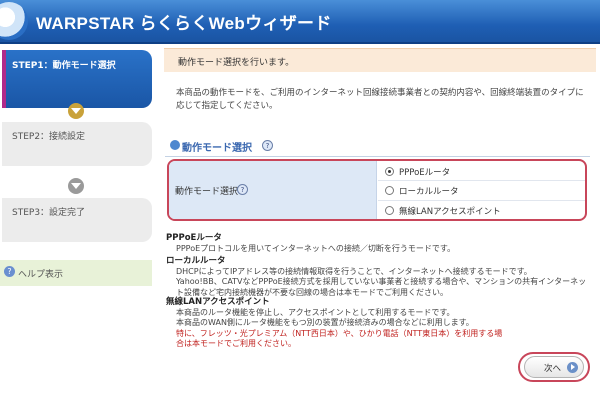 The height and width of the screenshot is (395, 600). What do you see at coordinates (236, 63) in the screenshot?
I see `page-title: 動作モード選択を行います。` at bounding box center [236, 63].